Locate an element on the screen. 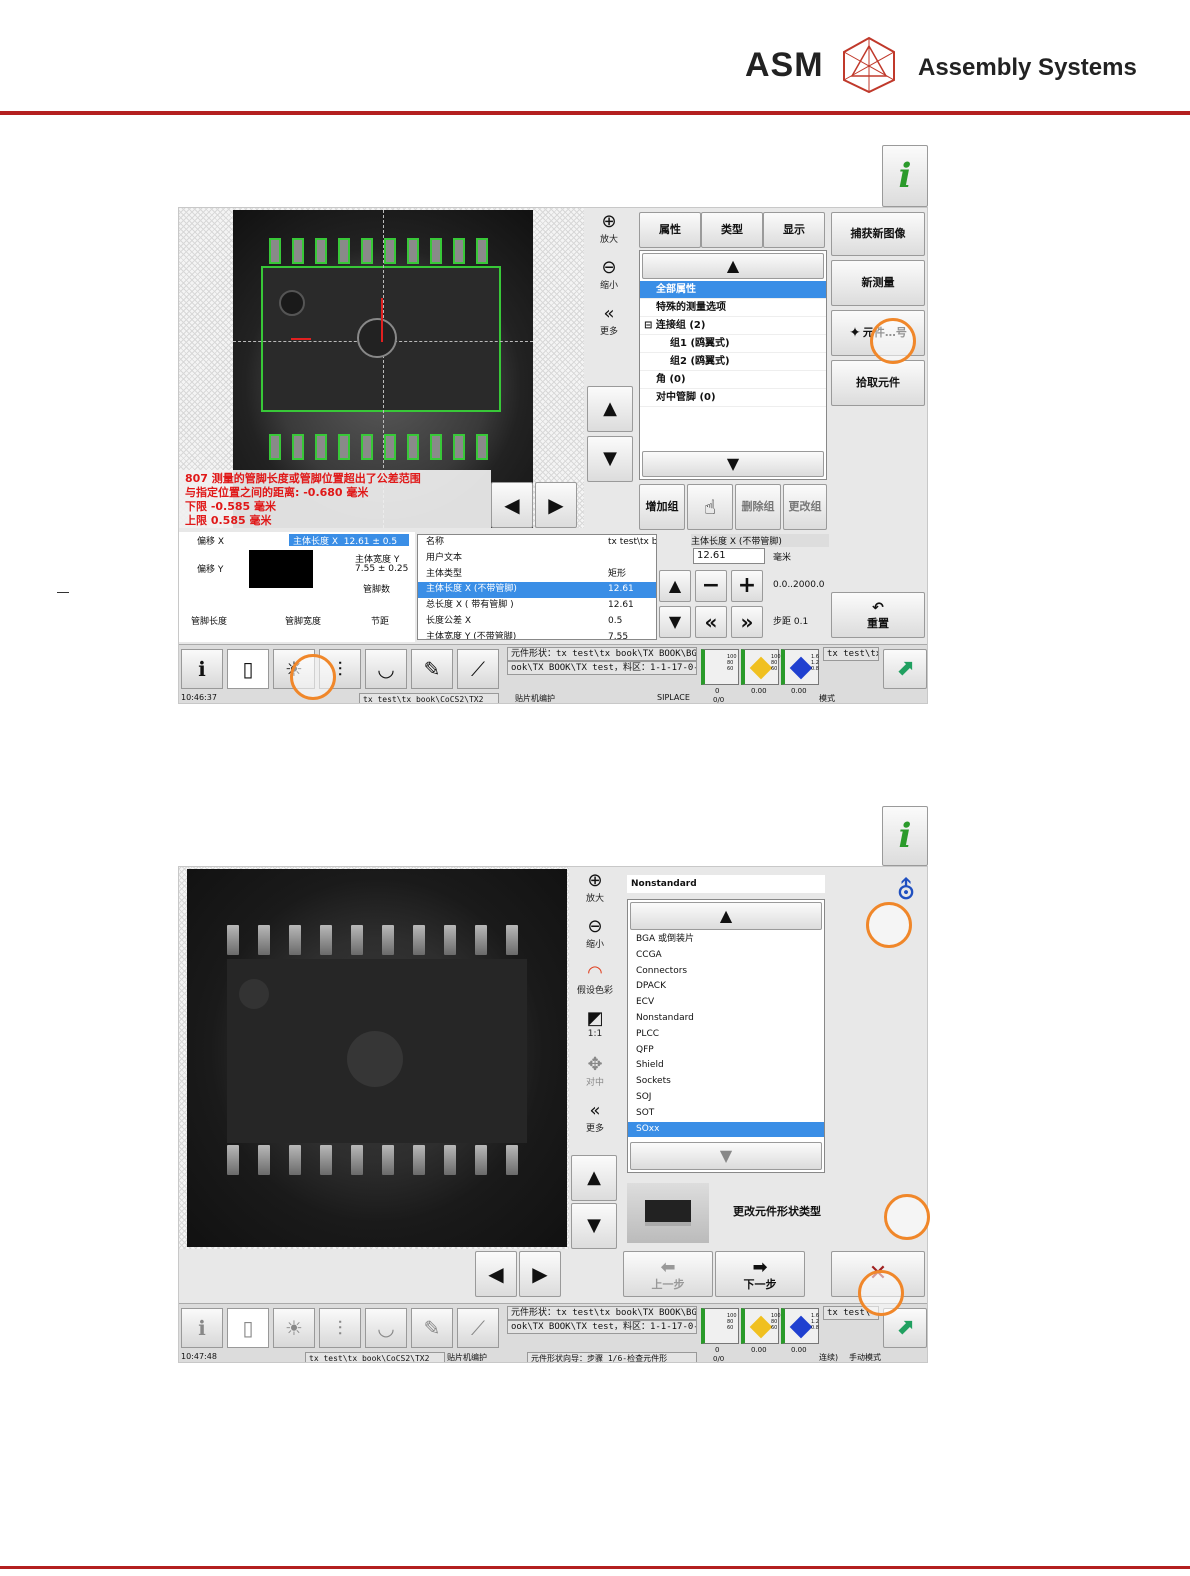  tree-item: 全部属性 is located at coordinates (733, 290).